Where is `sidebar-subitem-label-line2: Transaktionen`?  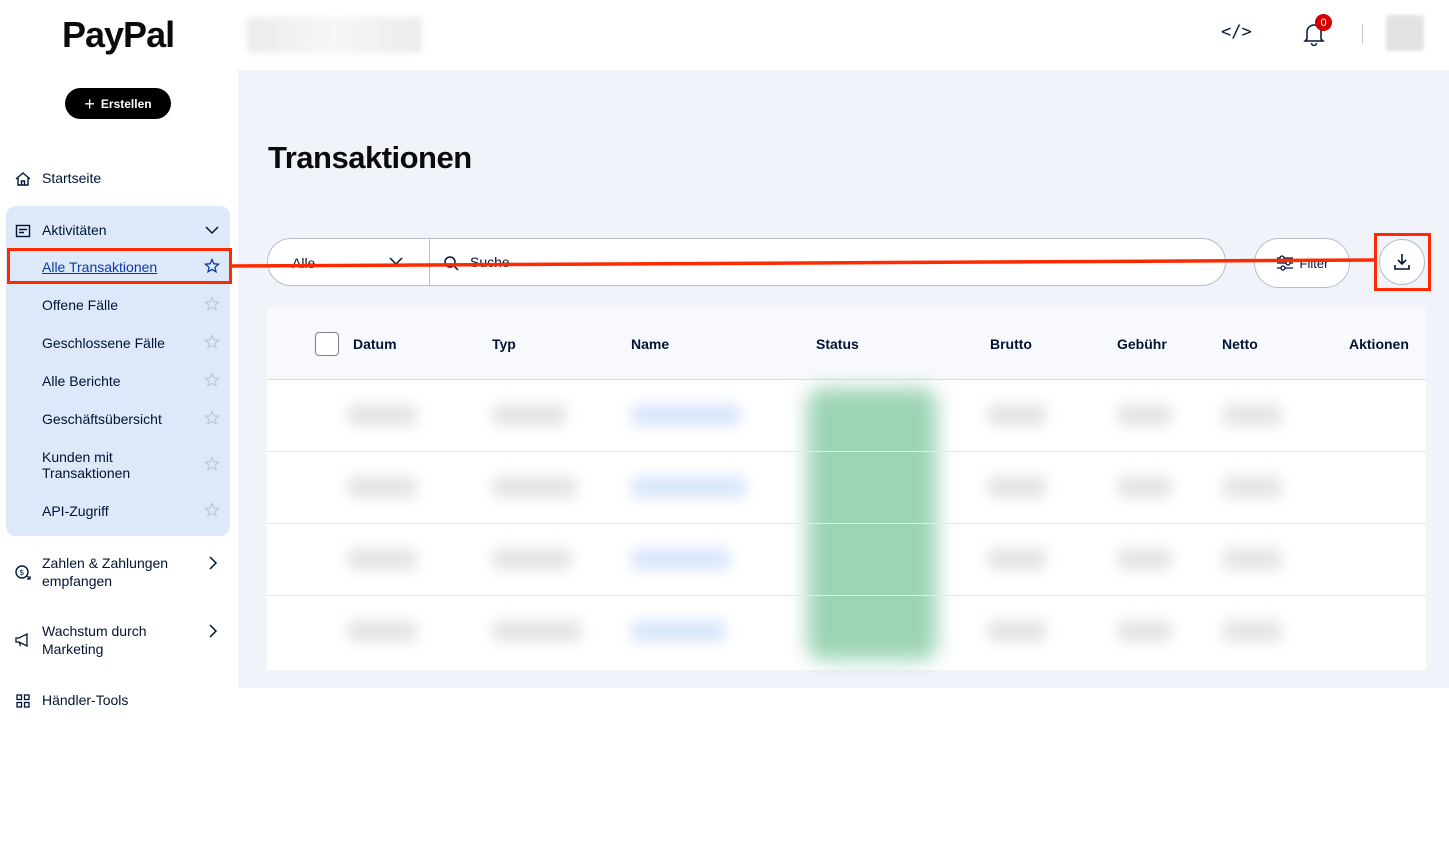
sidebar-subitem-label-line2: Transaktionen is located at coordinates (86, 473).